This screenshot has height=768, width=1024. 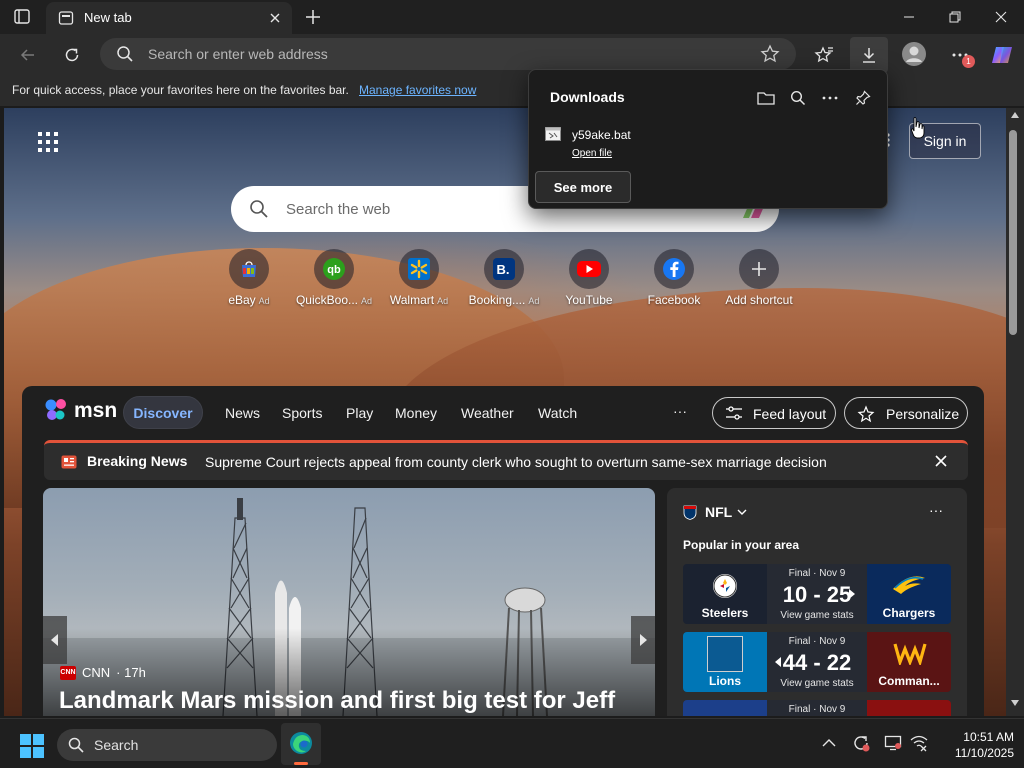 I want to click on app-launcher-icon, so click(x=48, y=142).